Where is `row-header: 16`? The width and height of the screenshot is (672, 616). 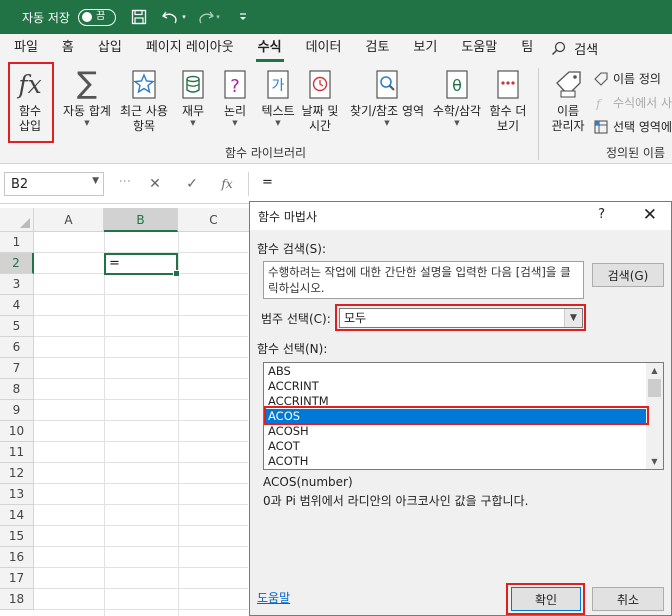
row-header: 16 is located at coordinates (17, 557).